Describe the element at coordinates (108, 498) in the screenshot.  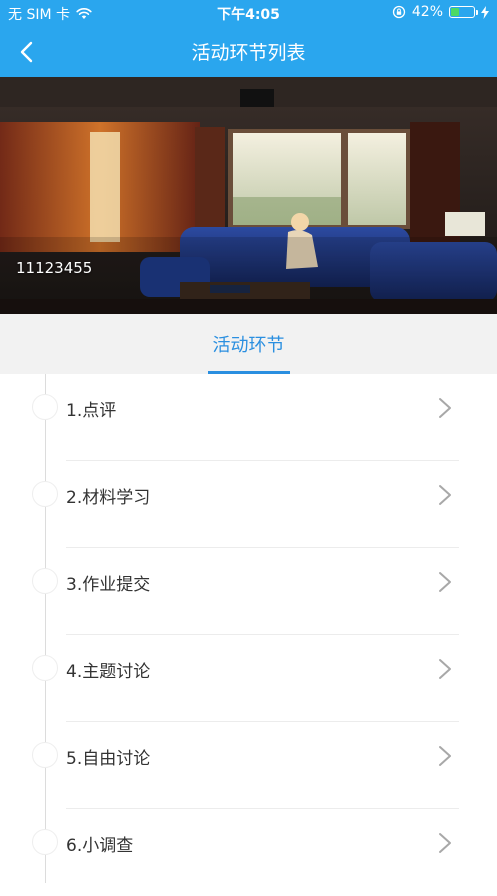
I see `list-item-label: 2.材料学习` at that location.